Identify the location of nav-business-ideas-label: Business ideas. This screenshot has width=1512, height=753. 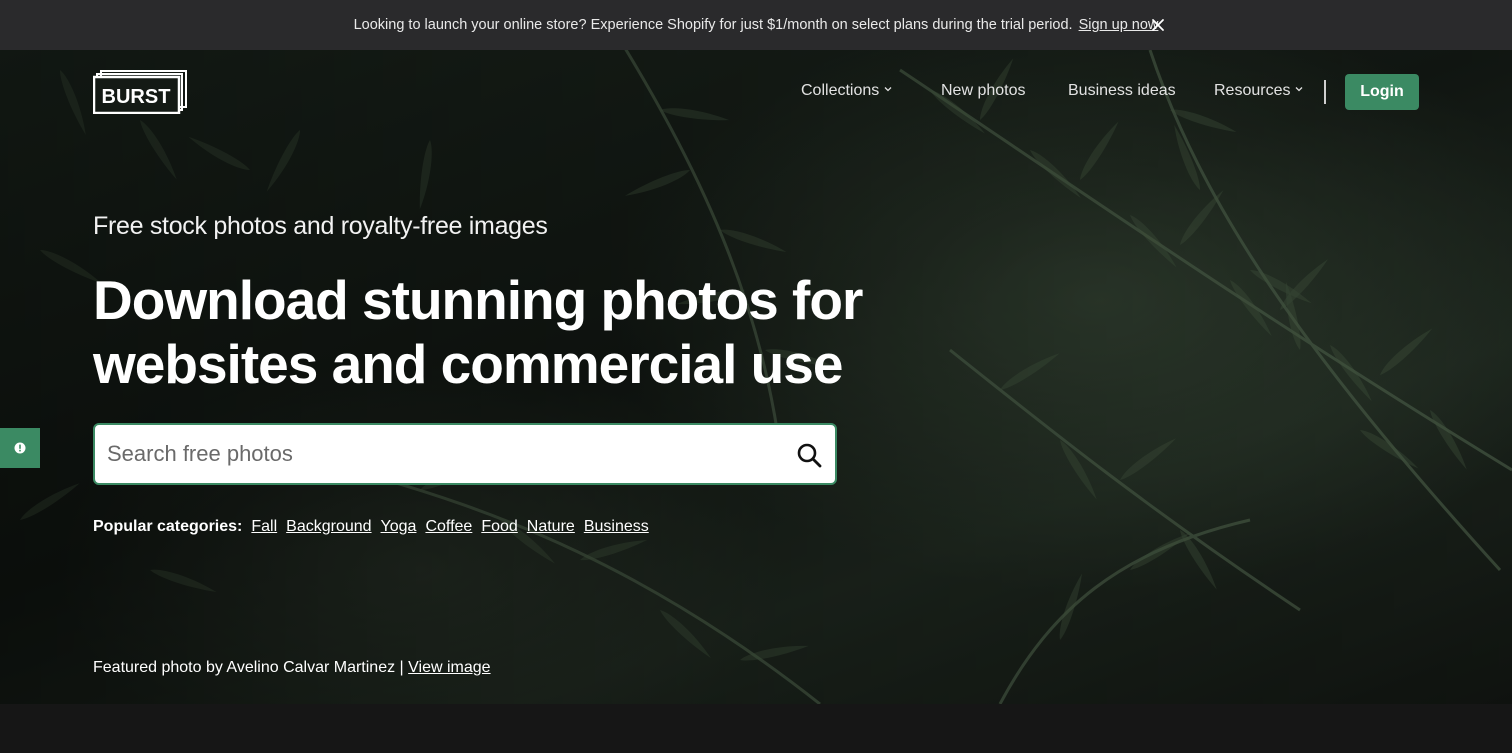
(1122, 90).